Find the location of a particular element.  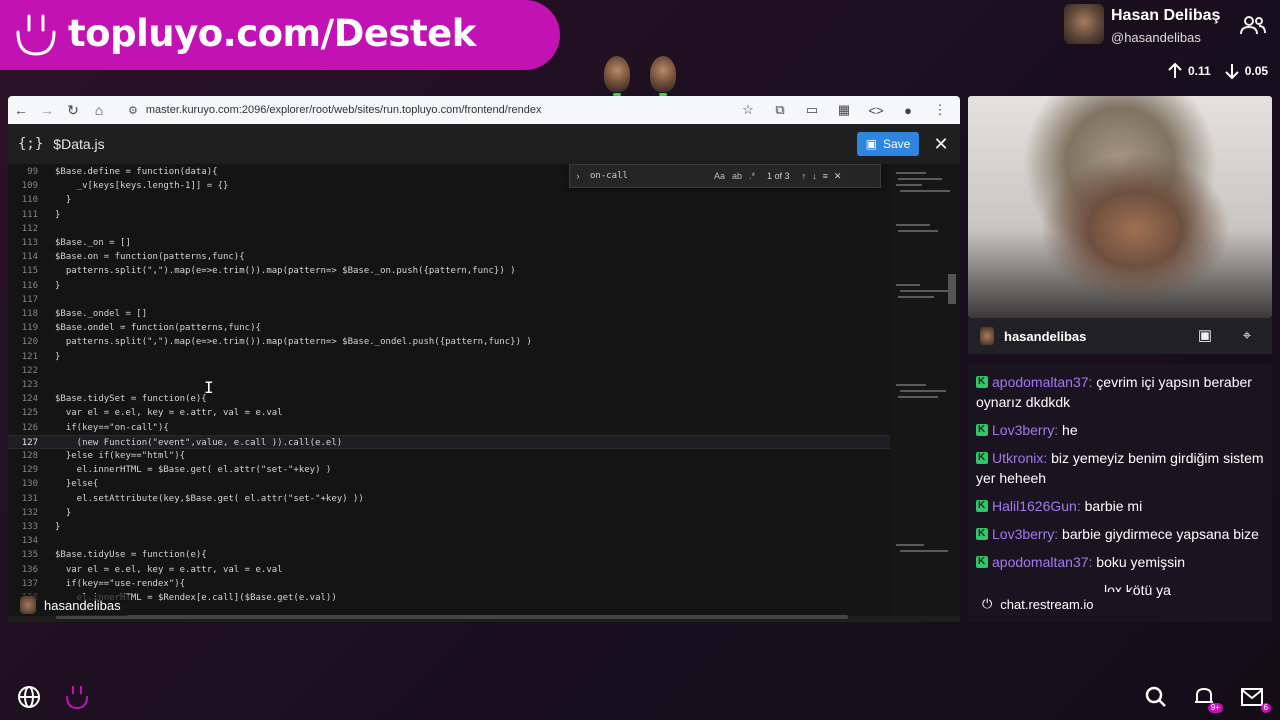

code-line: 110 } is located at coordinates (449, 200).